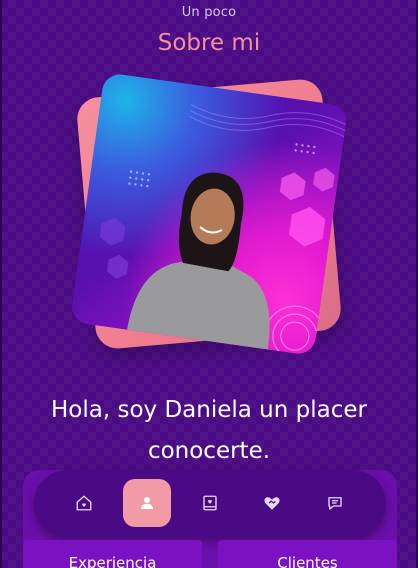  I want to click on experience-card: Experiencia, so click(112, 554).